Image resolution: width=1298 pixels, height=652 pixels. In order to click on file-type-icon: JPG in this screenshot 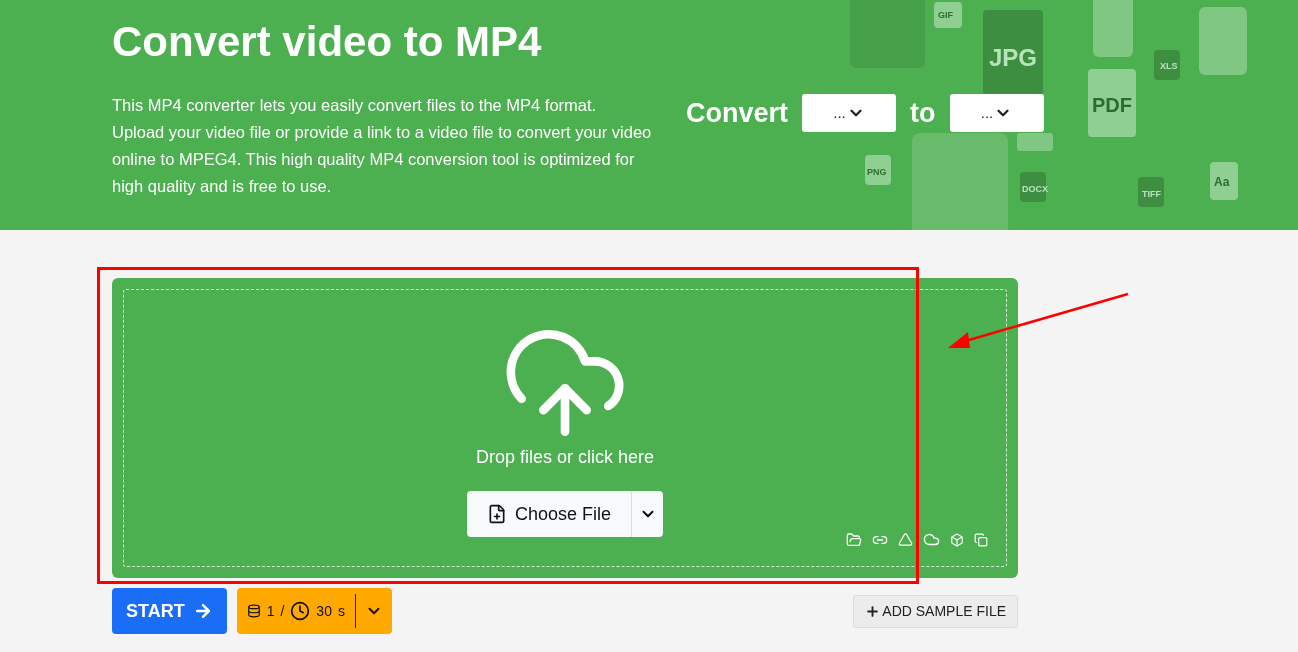, I will do `click(1013, 52)`.